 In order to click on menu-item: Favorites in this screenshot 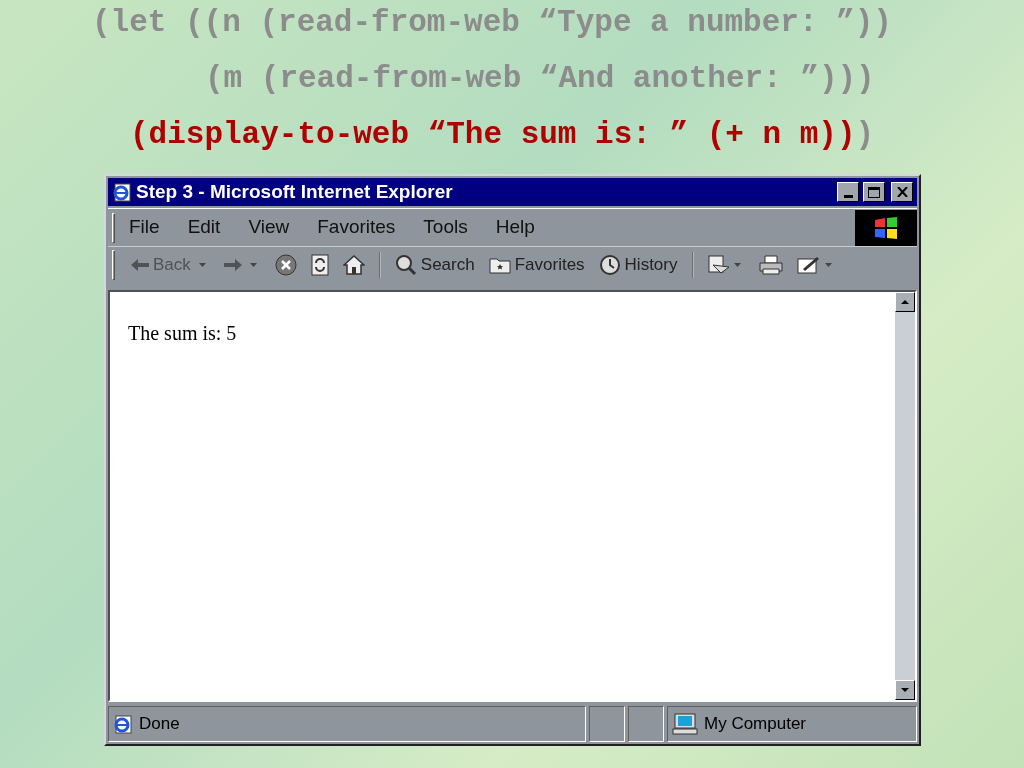, I will do `click(356, 227)`.